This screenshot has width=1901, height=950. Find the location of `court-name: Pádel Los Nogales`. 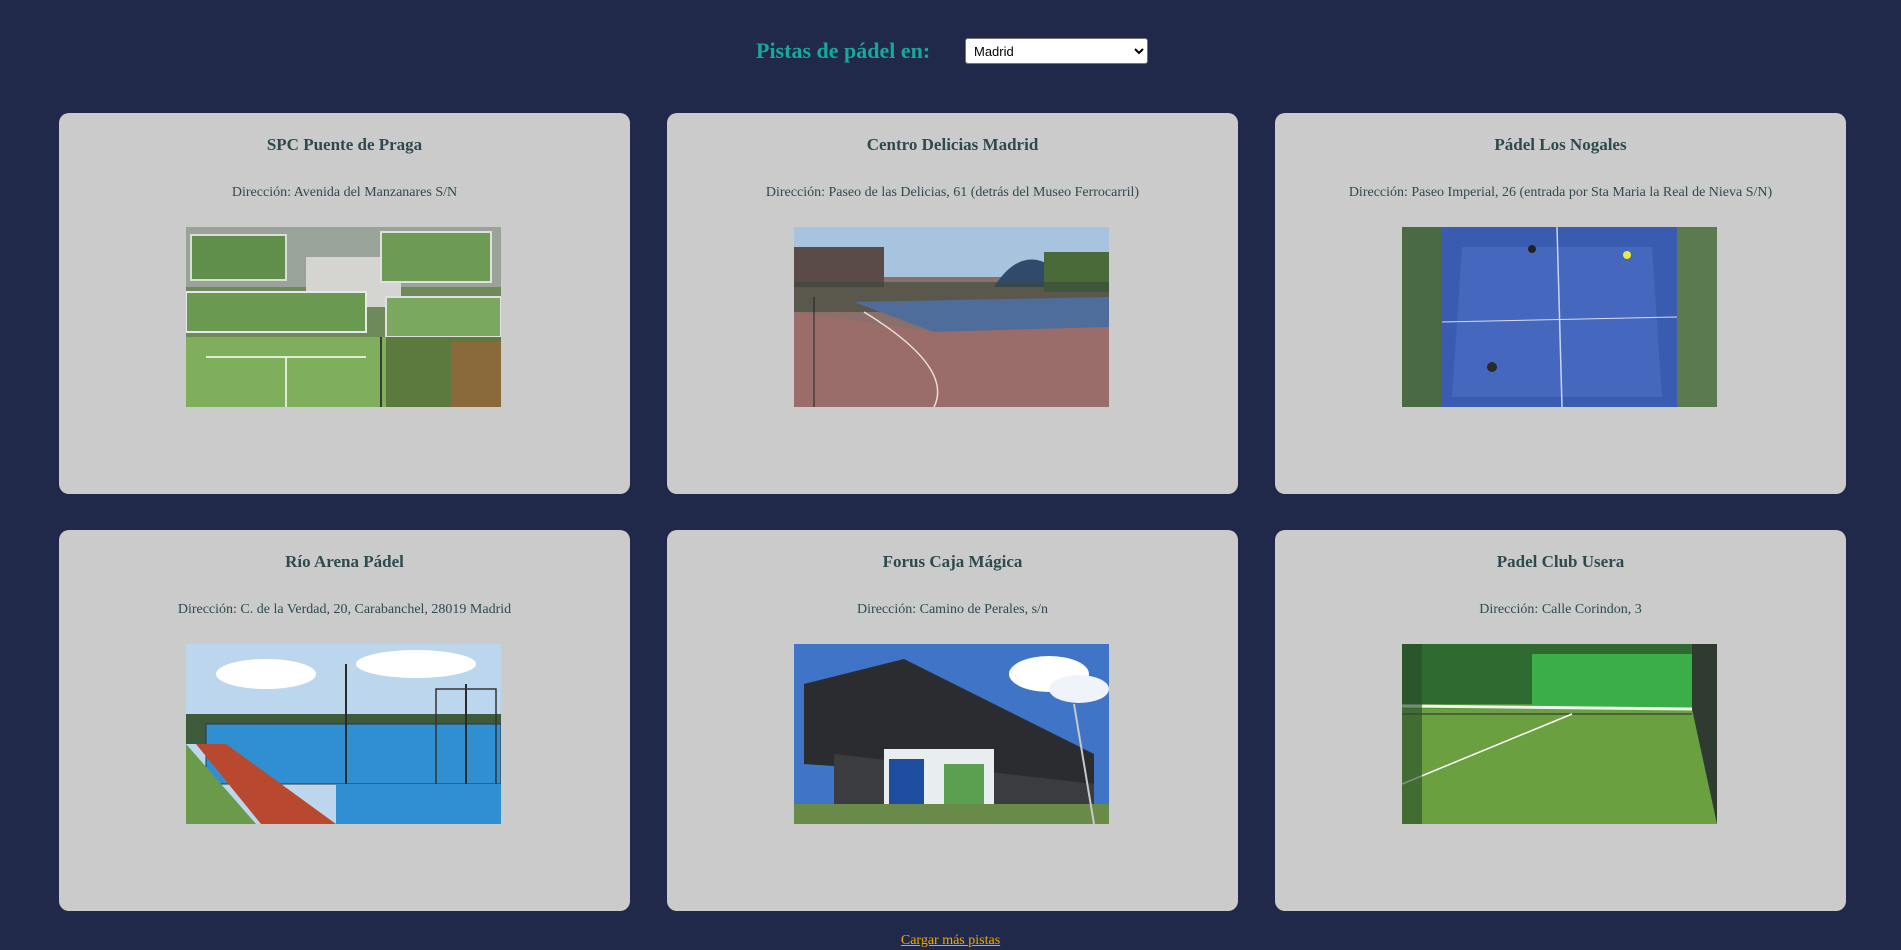

court-name: Pádel Los Nogales is located at coordinates (1560, 144).